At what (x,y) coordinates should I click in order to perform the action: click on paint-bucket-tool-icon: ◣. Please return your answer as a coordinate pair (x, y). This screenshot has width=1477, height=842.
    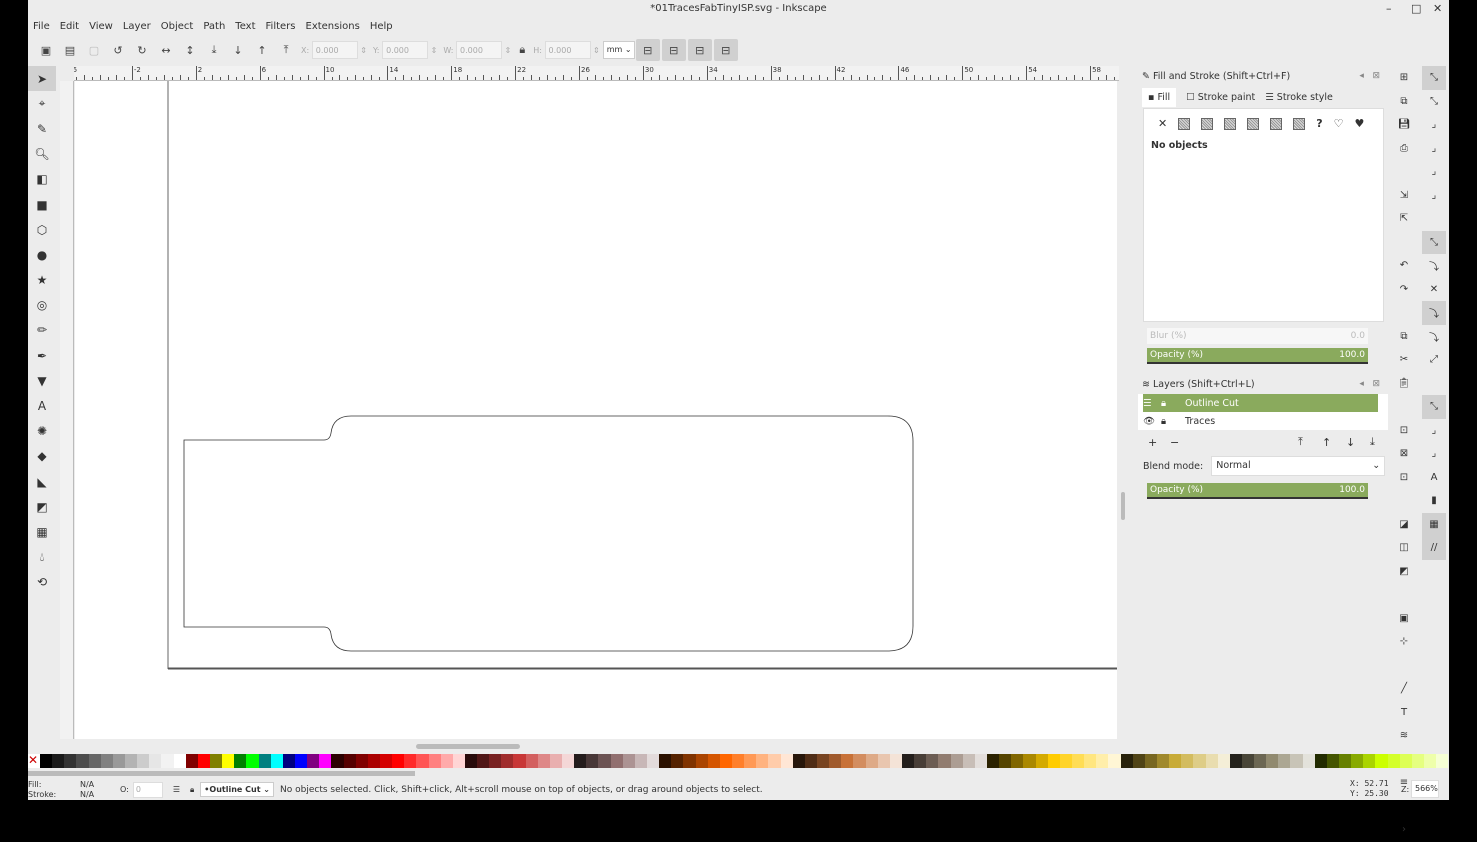
    Looking at the image, I should click on (42, 481).